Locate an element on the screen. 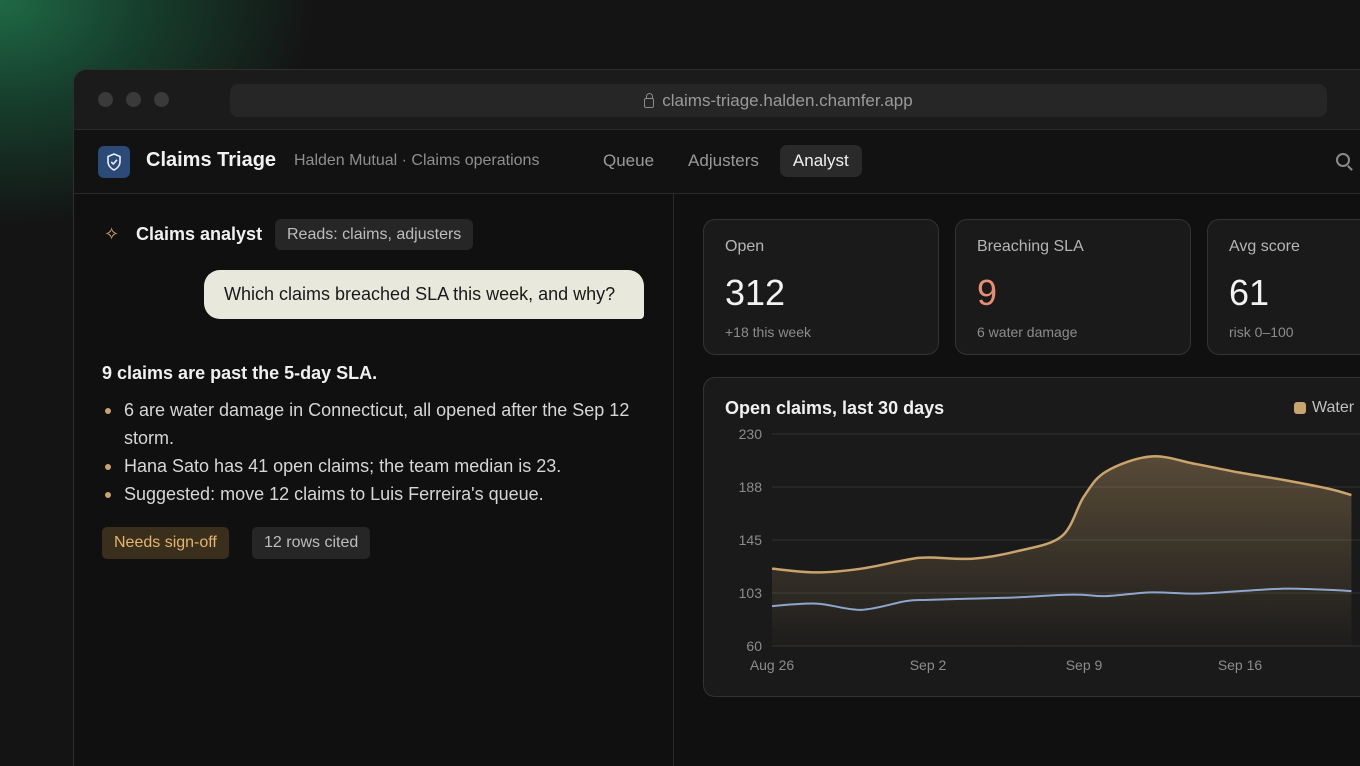 The width and height of the screenshot is (1360, 766). sparkle-icon: ✧ is located at coordinates (112, 234).